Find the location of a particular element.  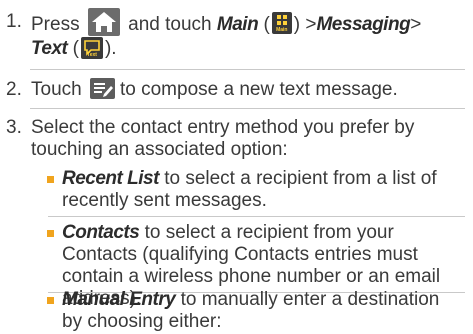

text-icon-caption: Text is located at coordinates (92, 55).